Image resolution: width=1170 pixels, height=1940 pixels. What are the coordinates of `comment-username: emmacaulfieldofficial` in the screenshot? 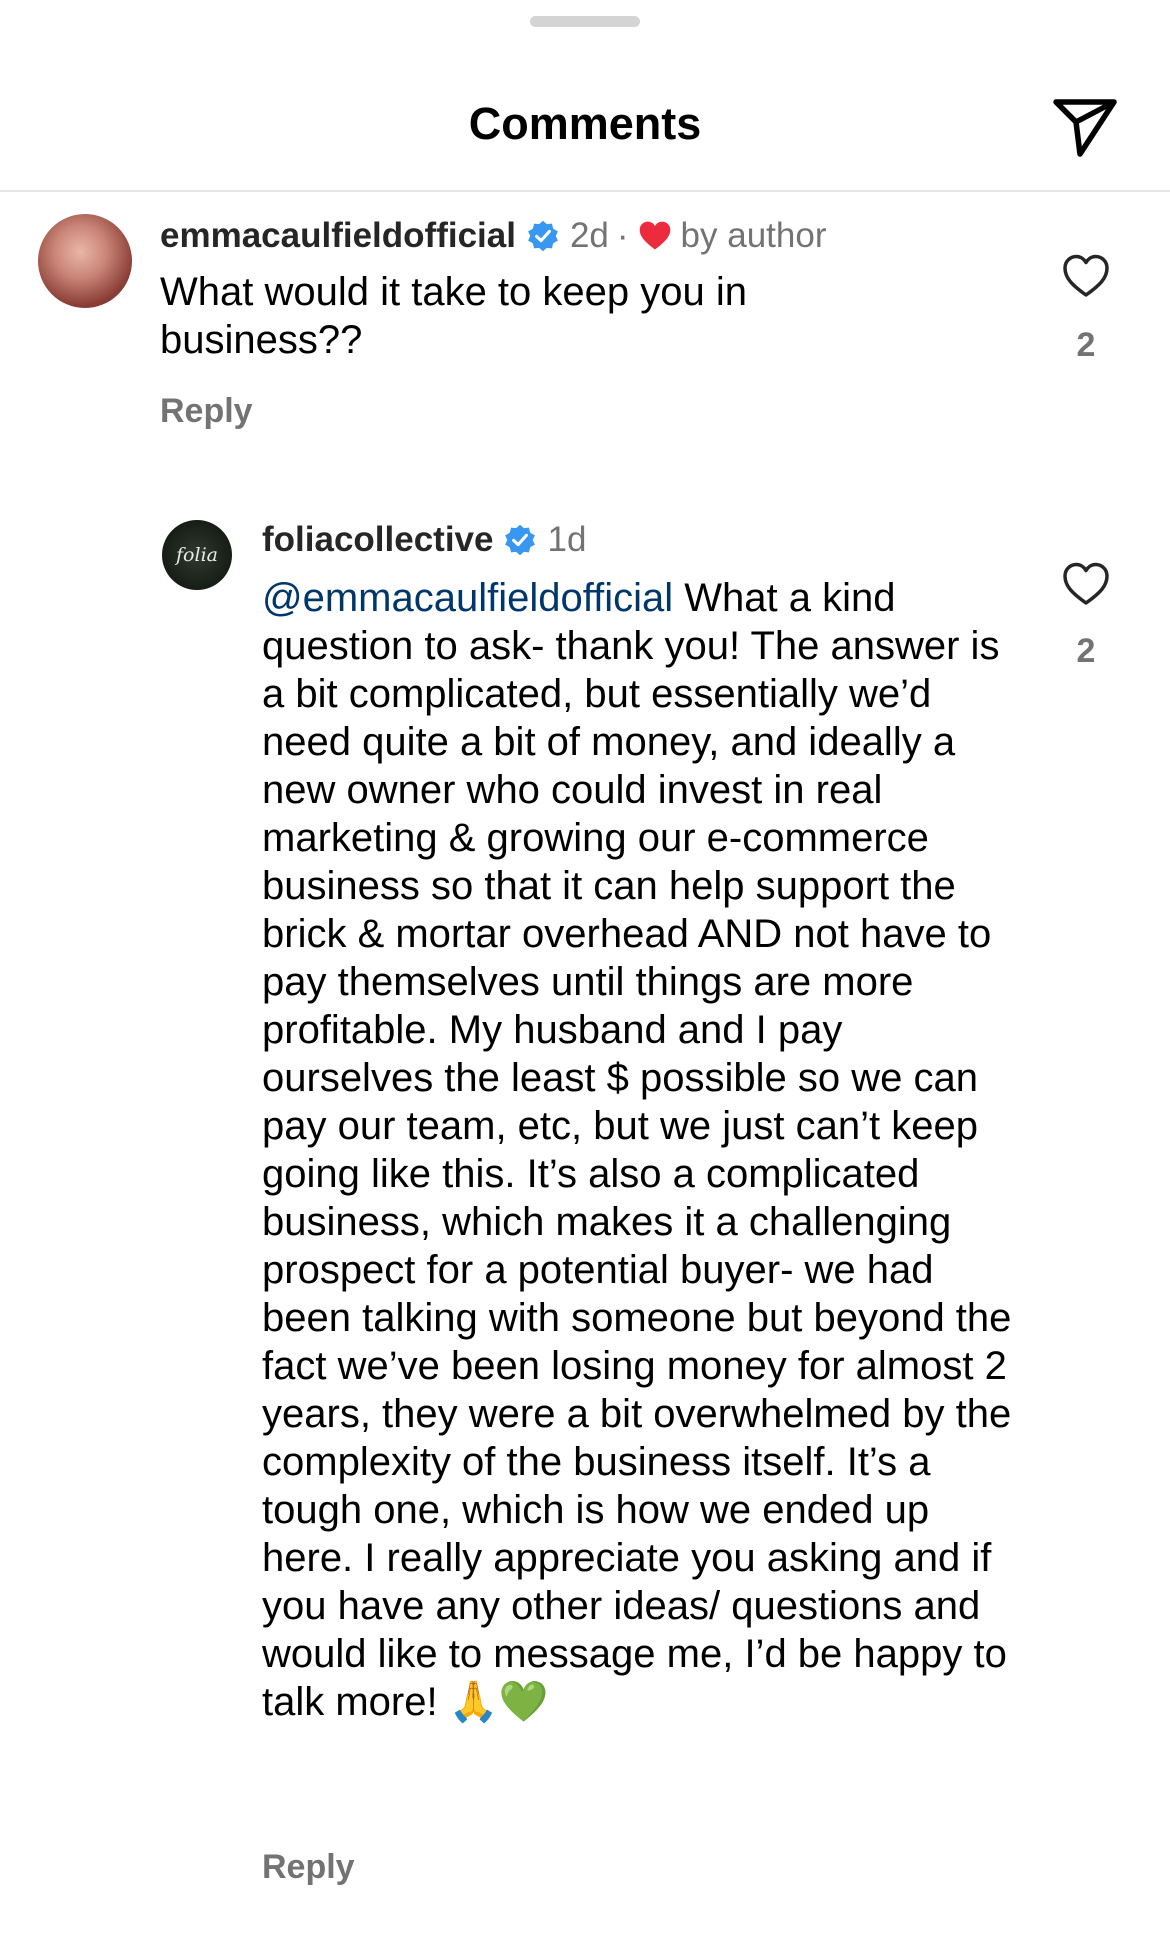 It's located at (338, 236).